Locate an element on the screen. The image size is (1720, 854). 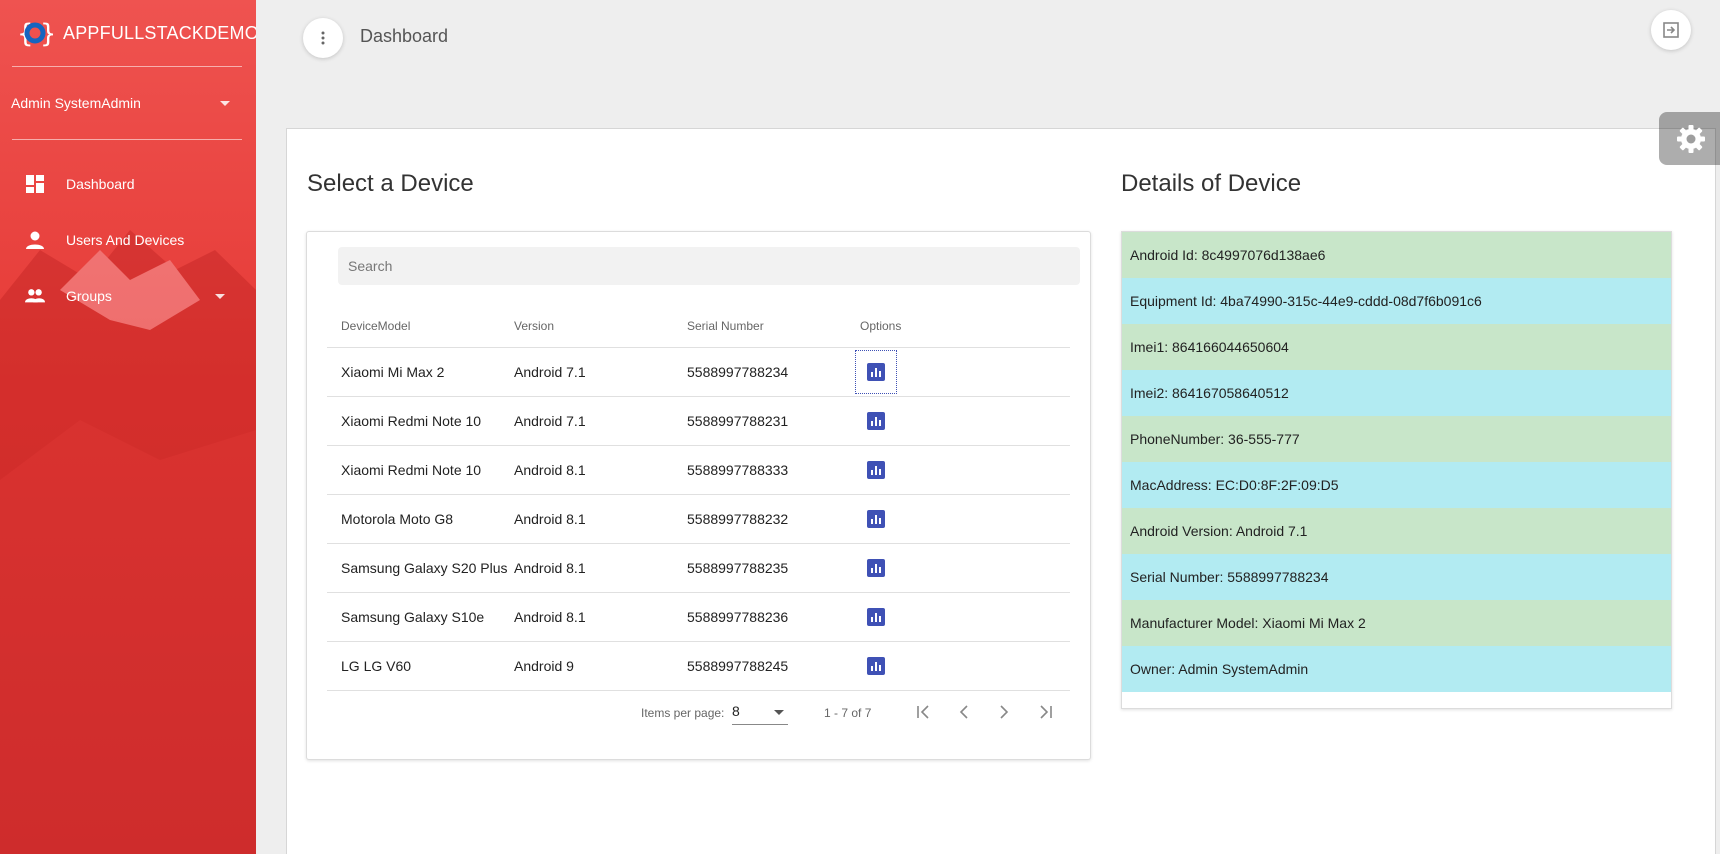
cell-device-model: Xiaomi Mi Max 2 is located at coordinates (393, 372).